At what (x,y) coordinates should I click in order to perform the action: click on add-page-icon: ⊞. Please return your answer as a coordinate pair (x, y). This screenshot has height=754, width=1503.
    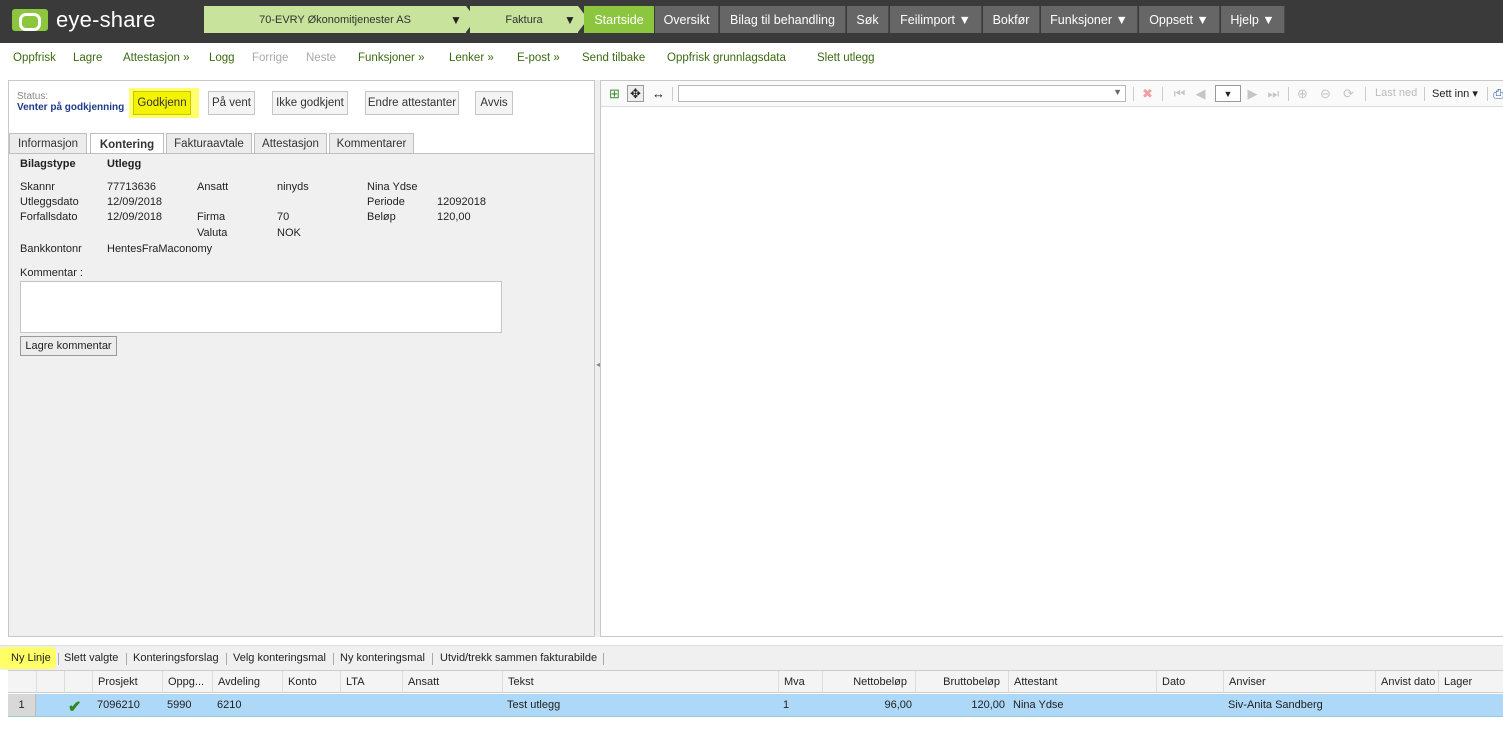
    Looking at the image, I should click on (614, 93).